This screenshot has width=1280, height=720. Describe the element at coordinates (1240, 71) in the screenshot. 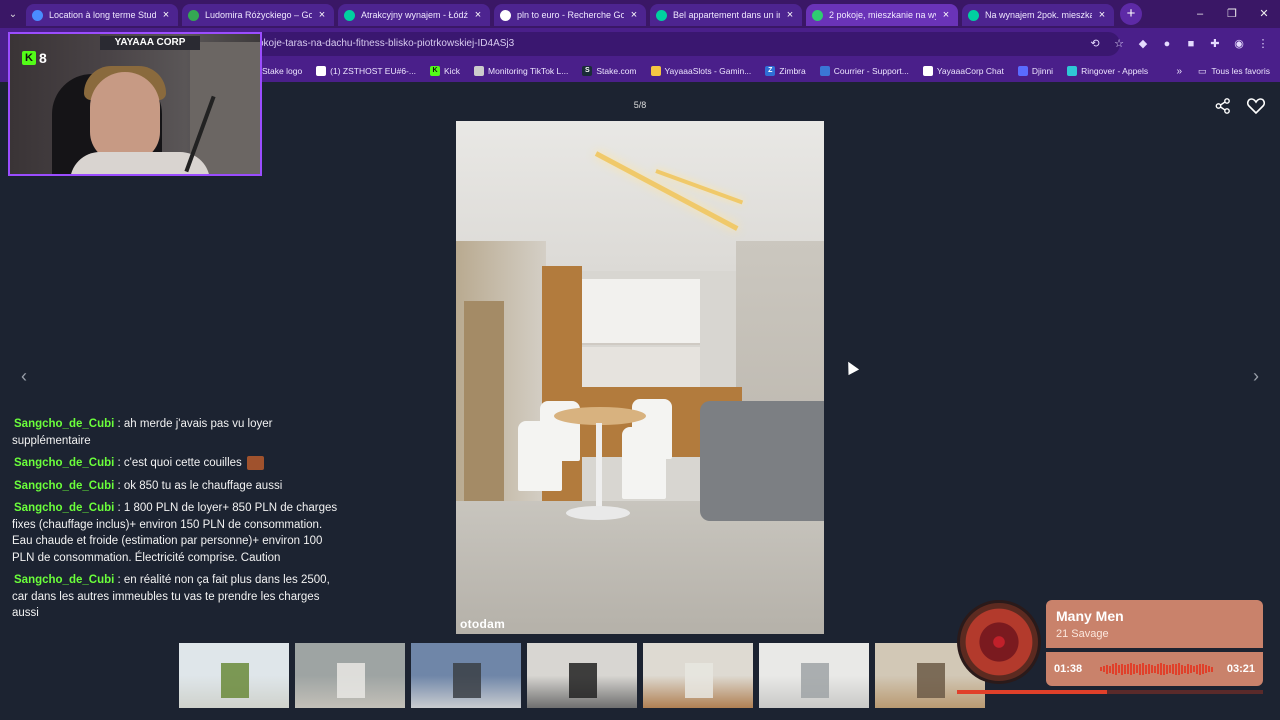

I see `all-bookmarks-label: Tous les favoris` at that location.